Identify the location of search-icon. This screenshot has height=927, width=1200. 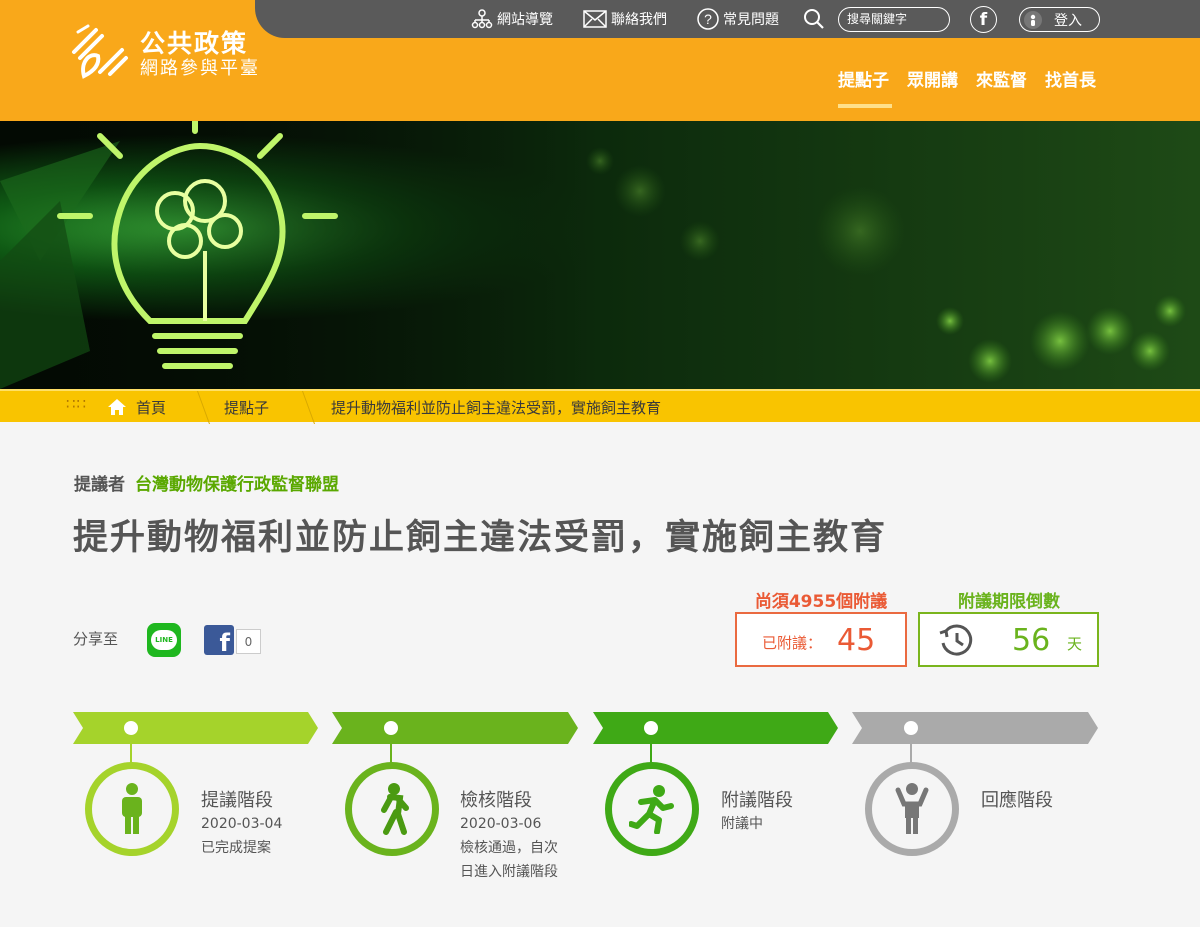
(814, 19).